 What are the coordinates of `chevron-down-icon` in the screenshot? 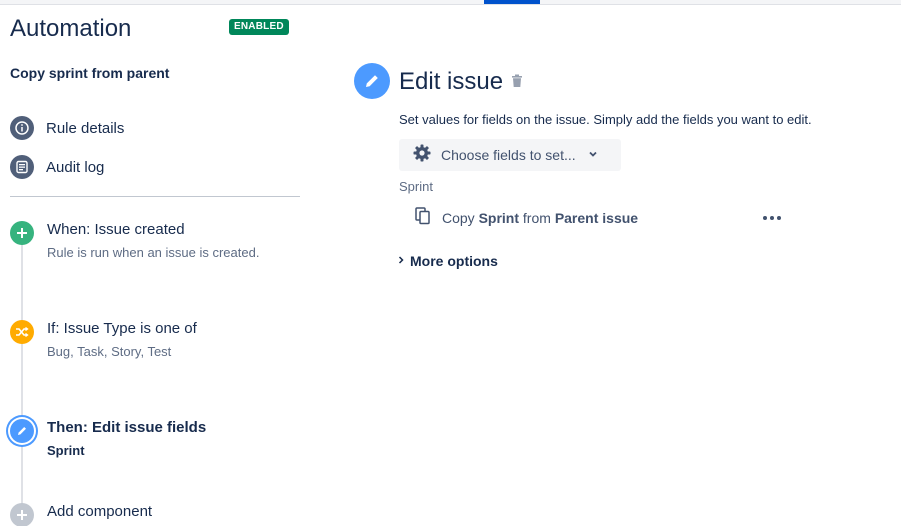 It's located at (593, 155).